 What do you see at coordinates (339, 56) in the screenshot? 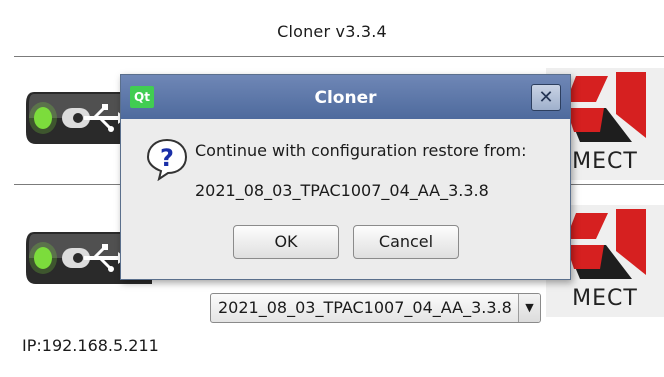
I see `divider` at bounding box center [339, 56].